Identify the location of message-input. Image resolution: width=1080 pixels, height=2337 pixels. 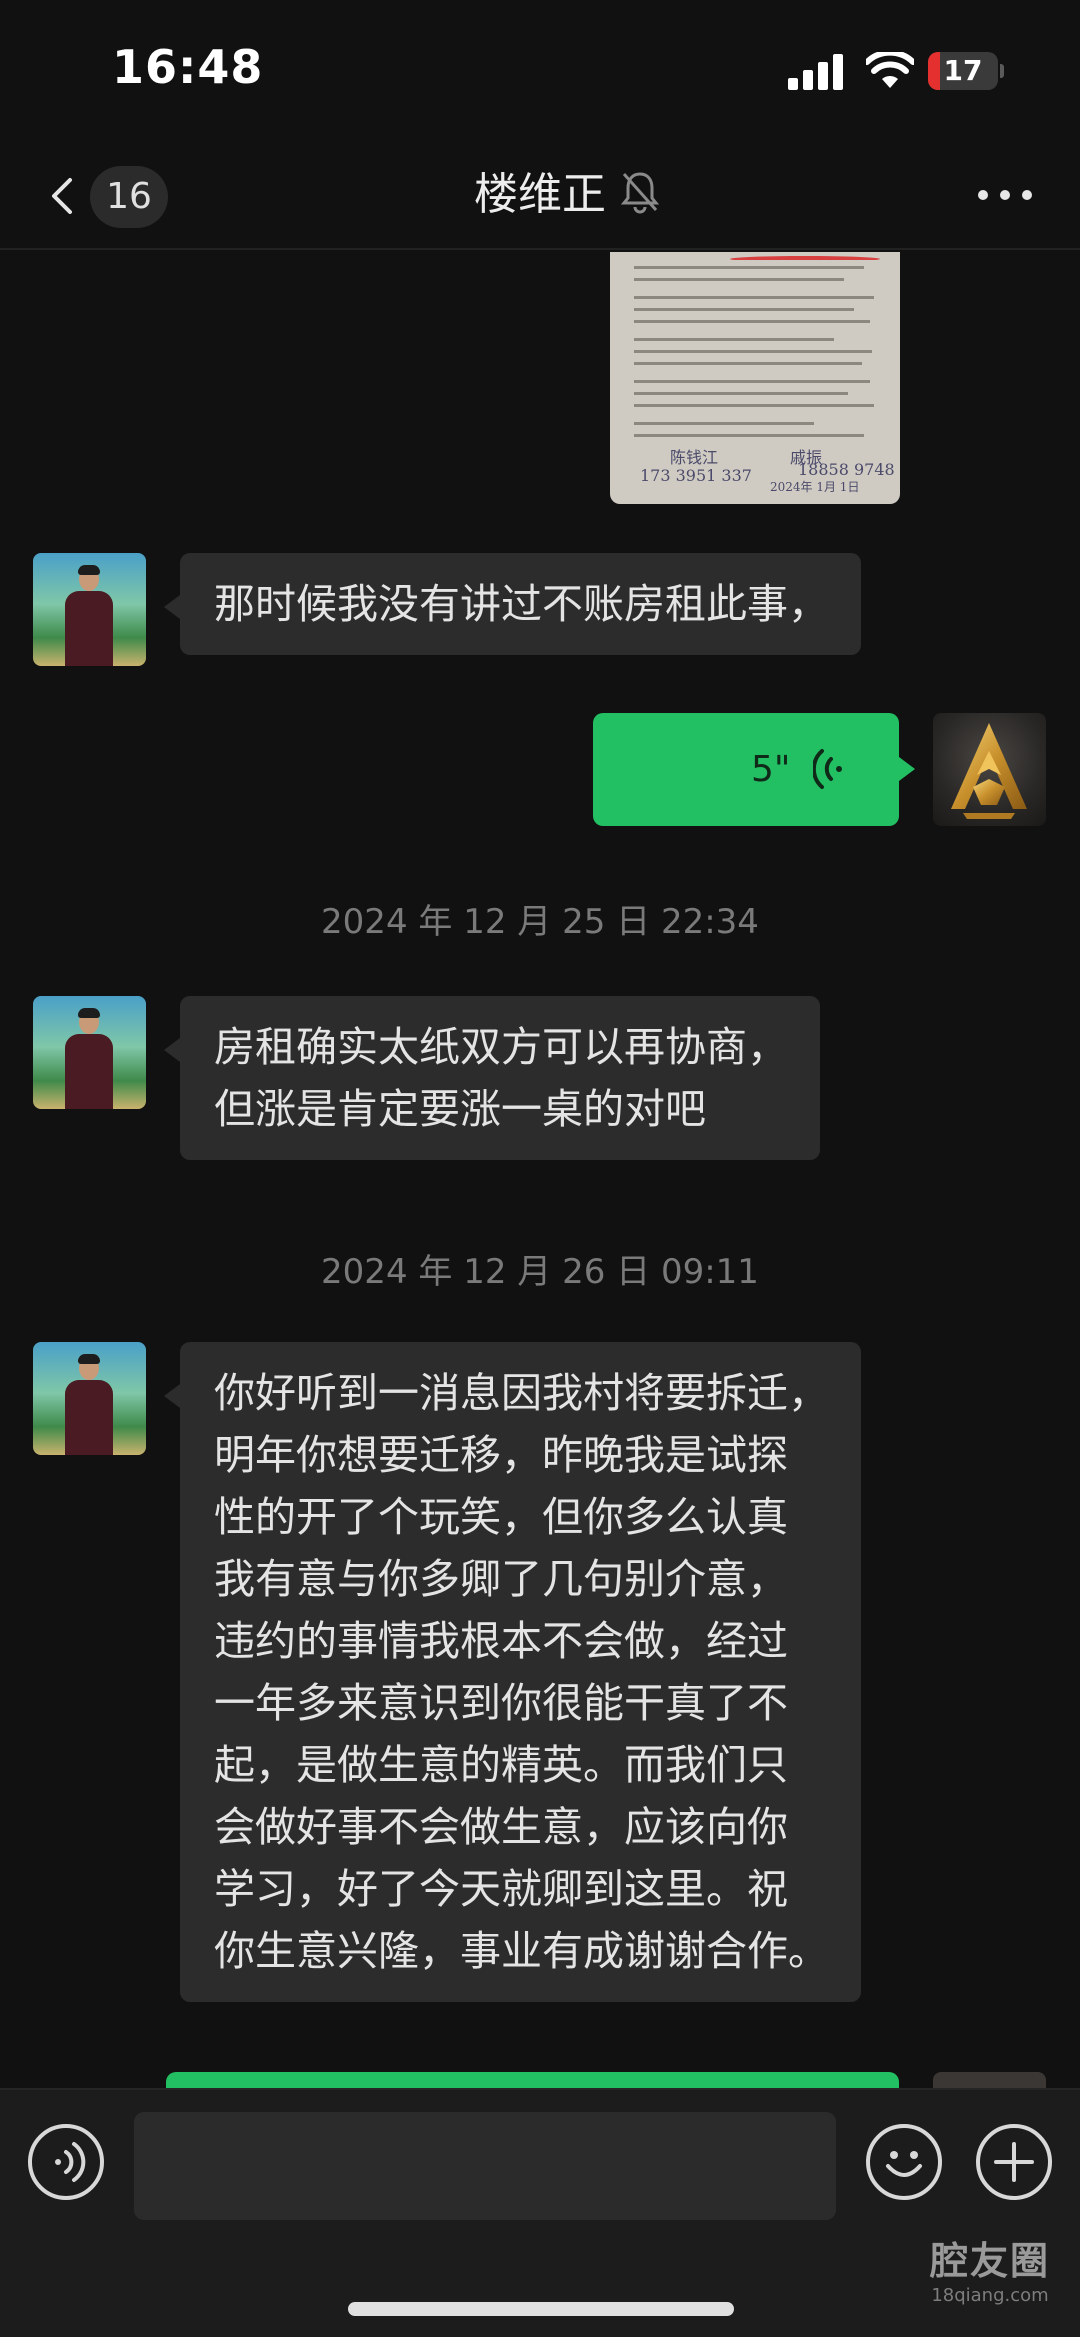
(485, 2166).